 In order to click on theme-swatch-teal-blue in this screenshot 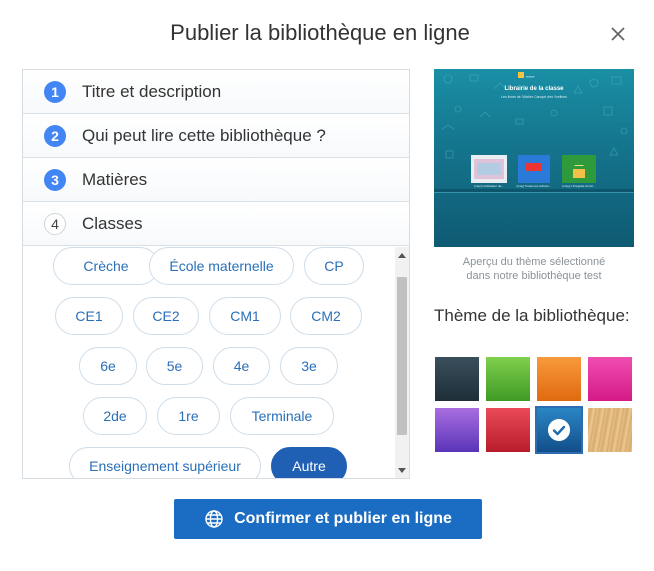, I will do `click(559, 430)`.